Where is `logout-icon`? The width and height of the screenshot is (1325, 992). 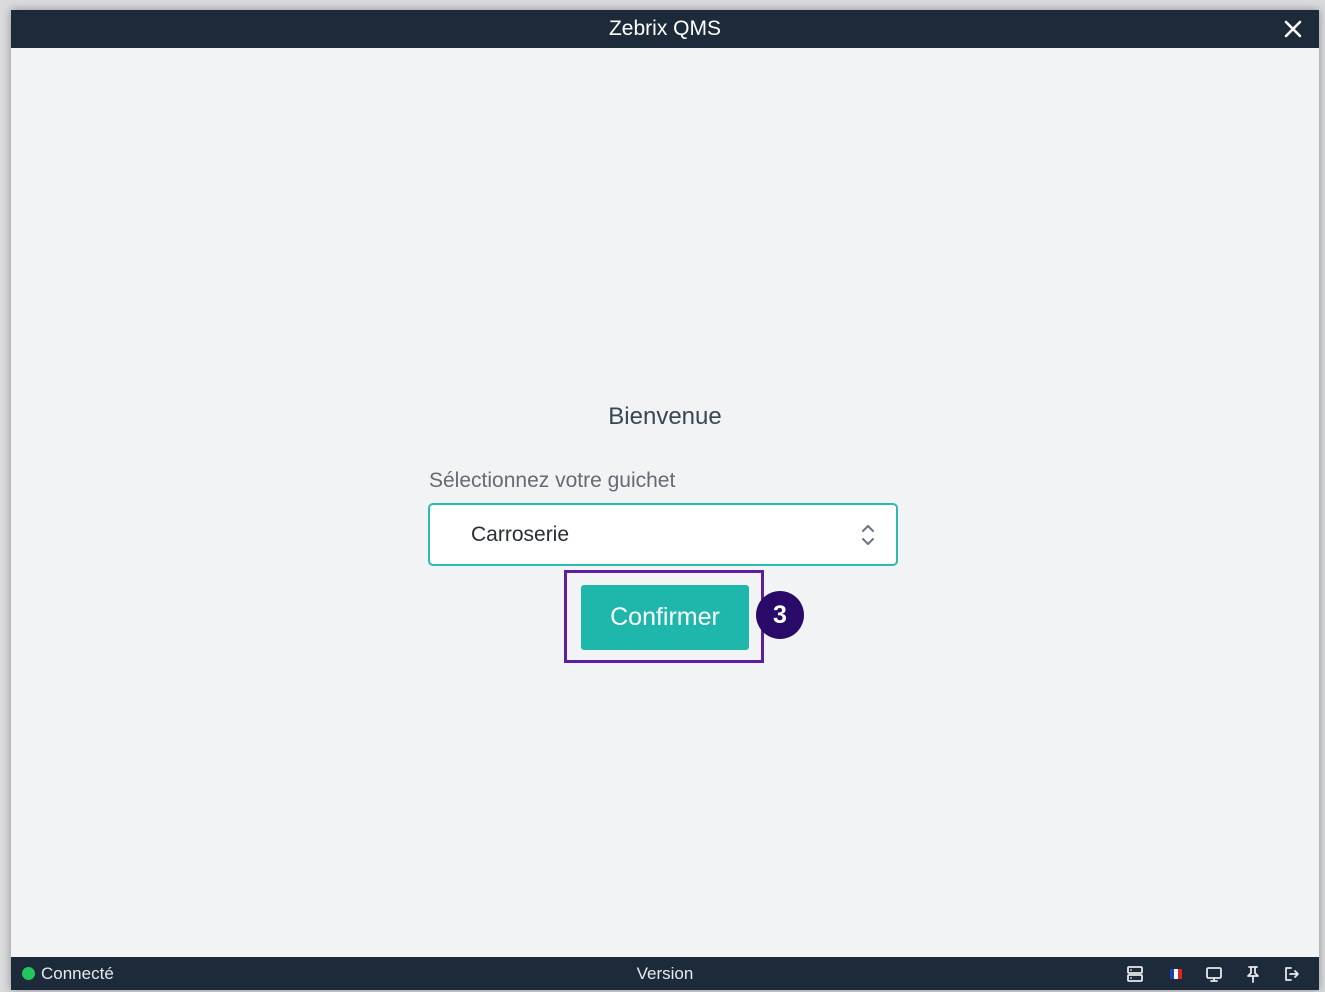
logout-icon is located at coordinates (1292, 974).